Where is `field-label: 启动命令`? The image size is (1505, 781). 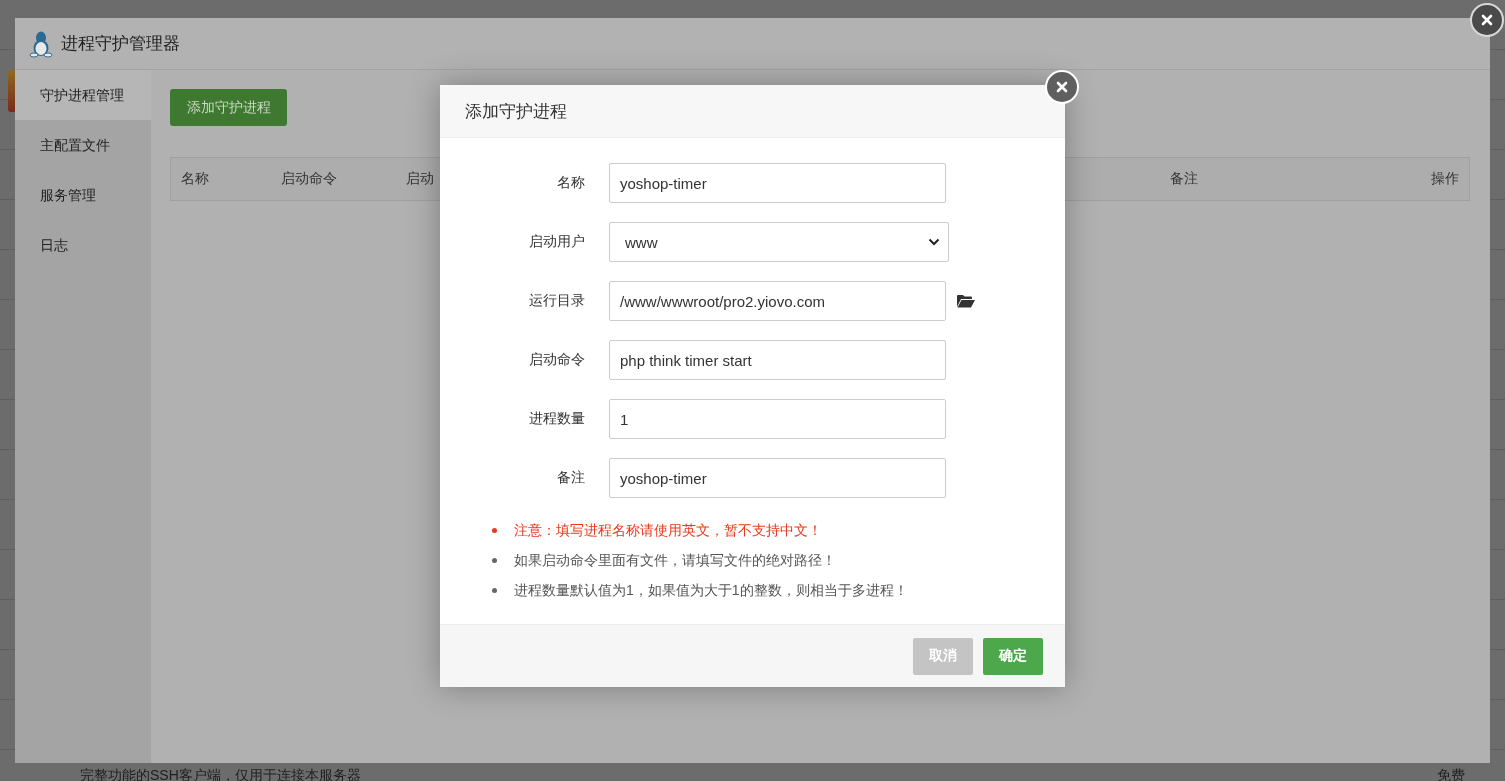 field-label: 启动命令 is located at coordinates (556, 360).